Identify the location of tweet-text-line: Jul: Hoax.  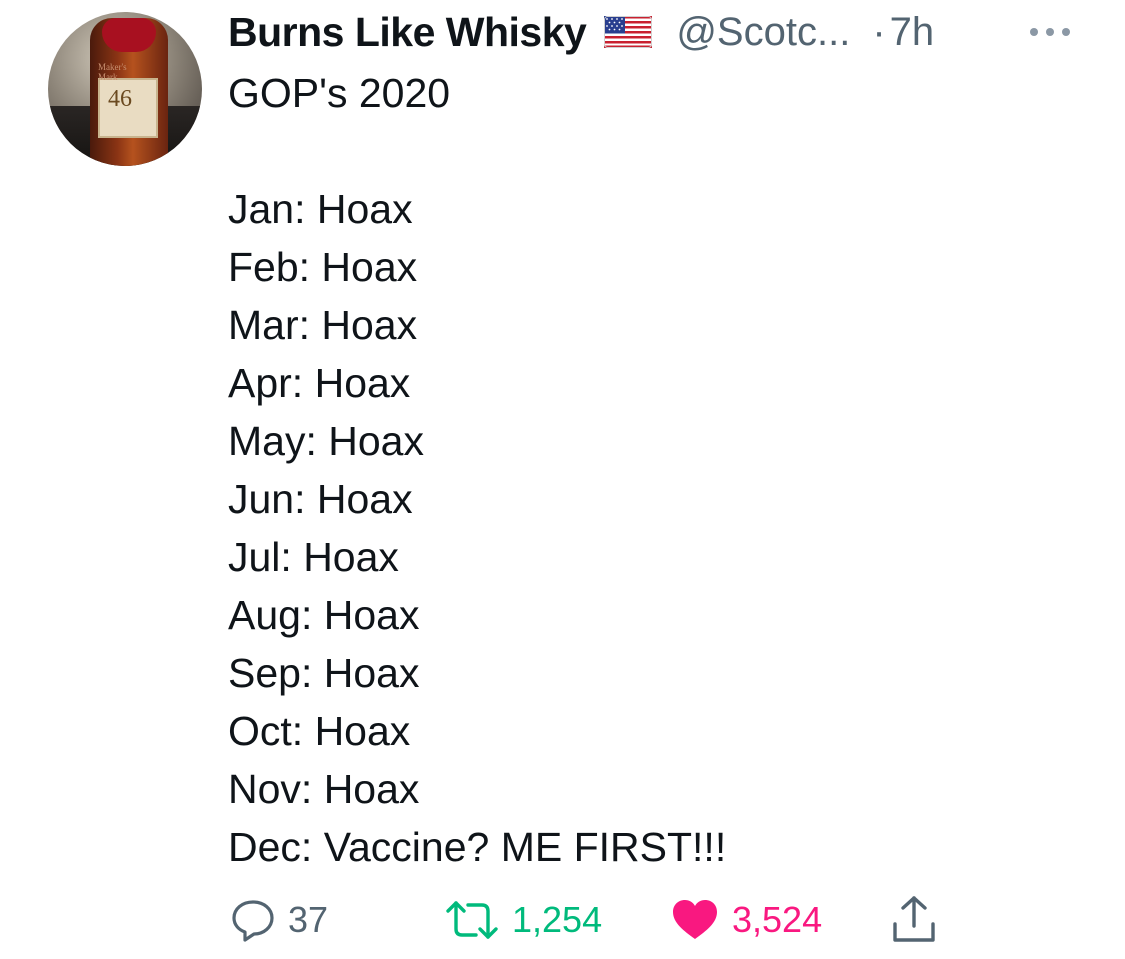
(313, 557).